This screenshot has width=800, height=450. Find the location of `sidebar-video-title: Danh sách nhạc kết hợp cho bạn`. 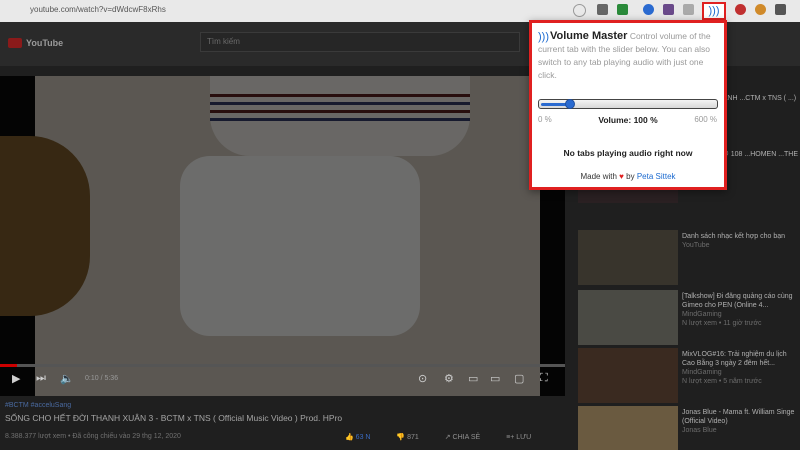

sidebar-video-title: Danh sách nhạc kết hợp cho bạn is located at coordinates (734, 236).